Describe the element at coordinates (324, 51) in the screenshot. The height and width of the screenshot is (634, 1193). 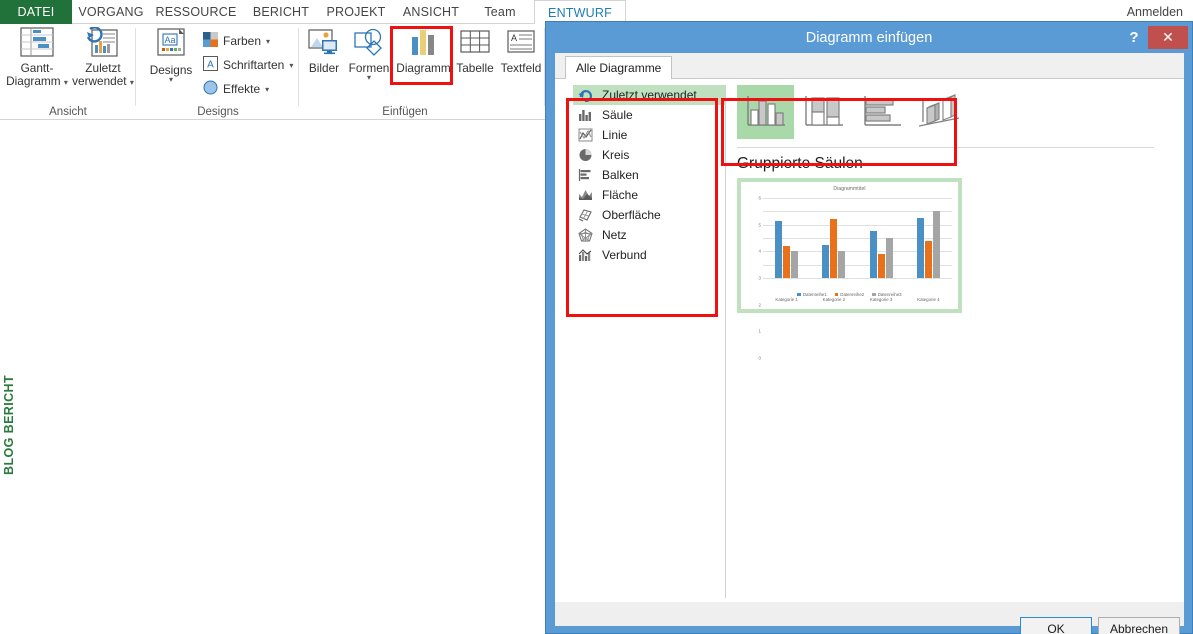
I see `bilder-button: Bilder` at that location.